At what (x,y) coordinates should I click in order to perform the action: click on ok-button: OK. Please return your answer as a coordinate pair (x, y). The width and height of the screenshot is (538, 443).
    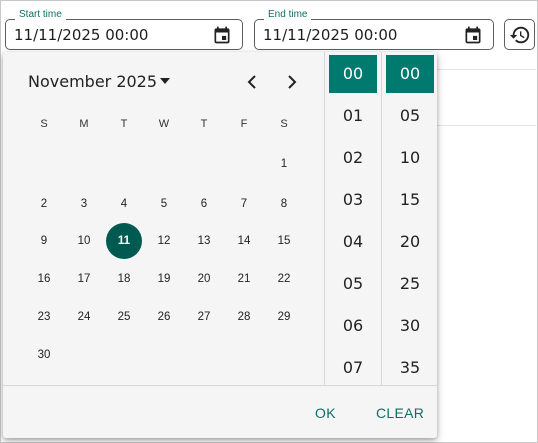
    Looking at the image, I should click on (325, 413).